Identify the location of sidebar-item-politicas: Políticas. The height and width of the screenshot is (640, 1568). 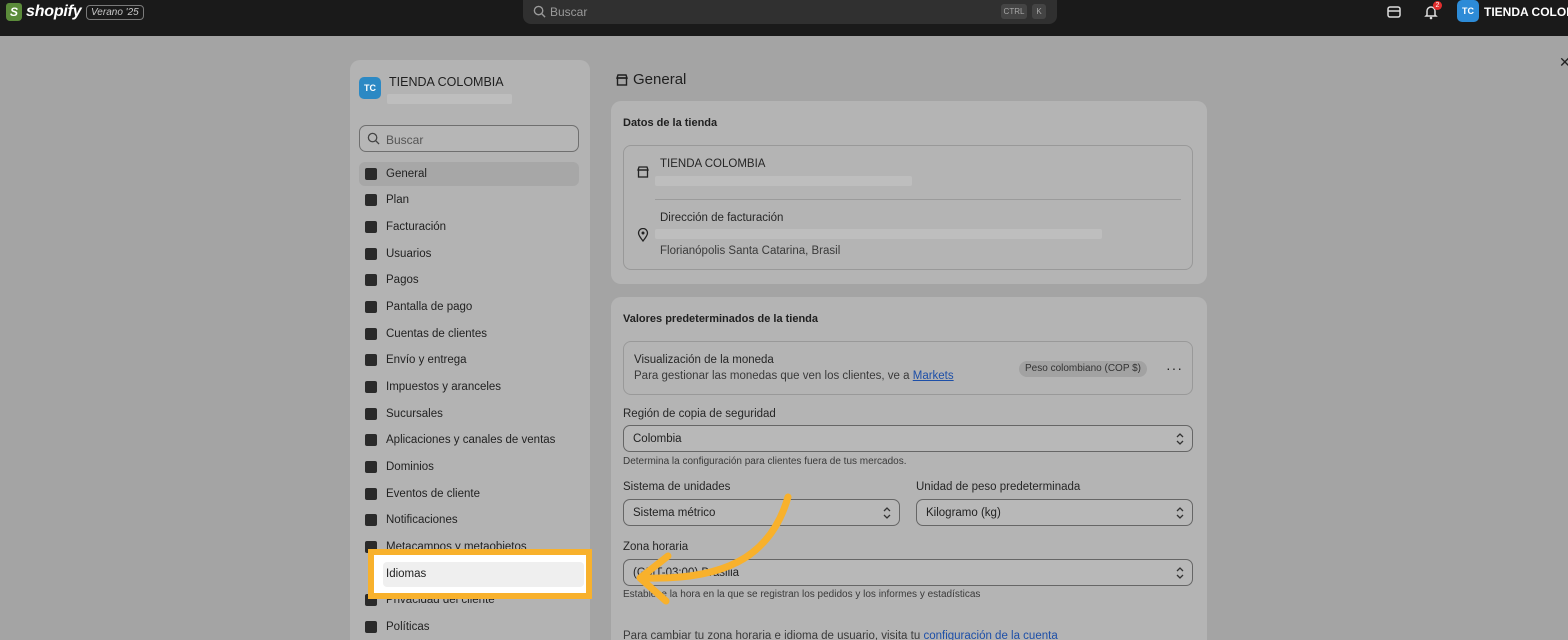
(469, 627).